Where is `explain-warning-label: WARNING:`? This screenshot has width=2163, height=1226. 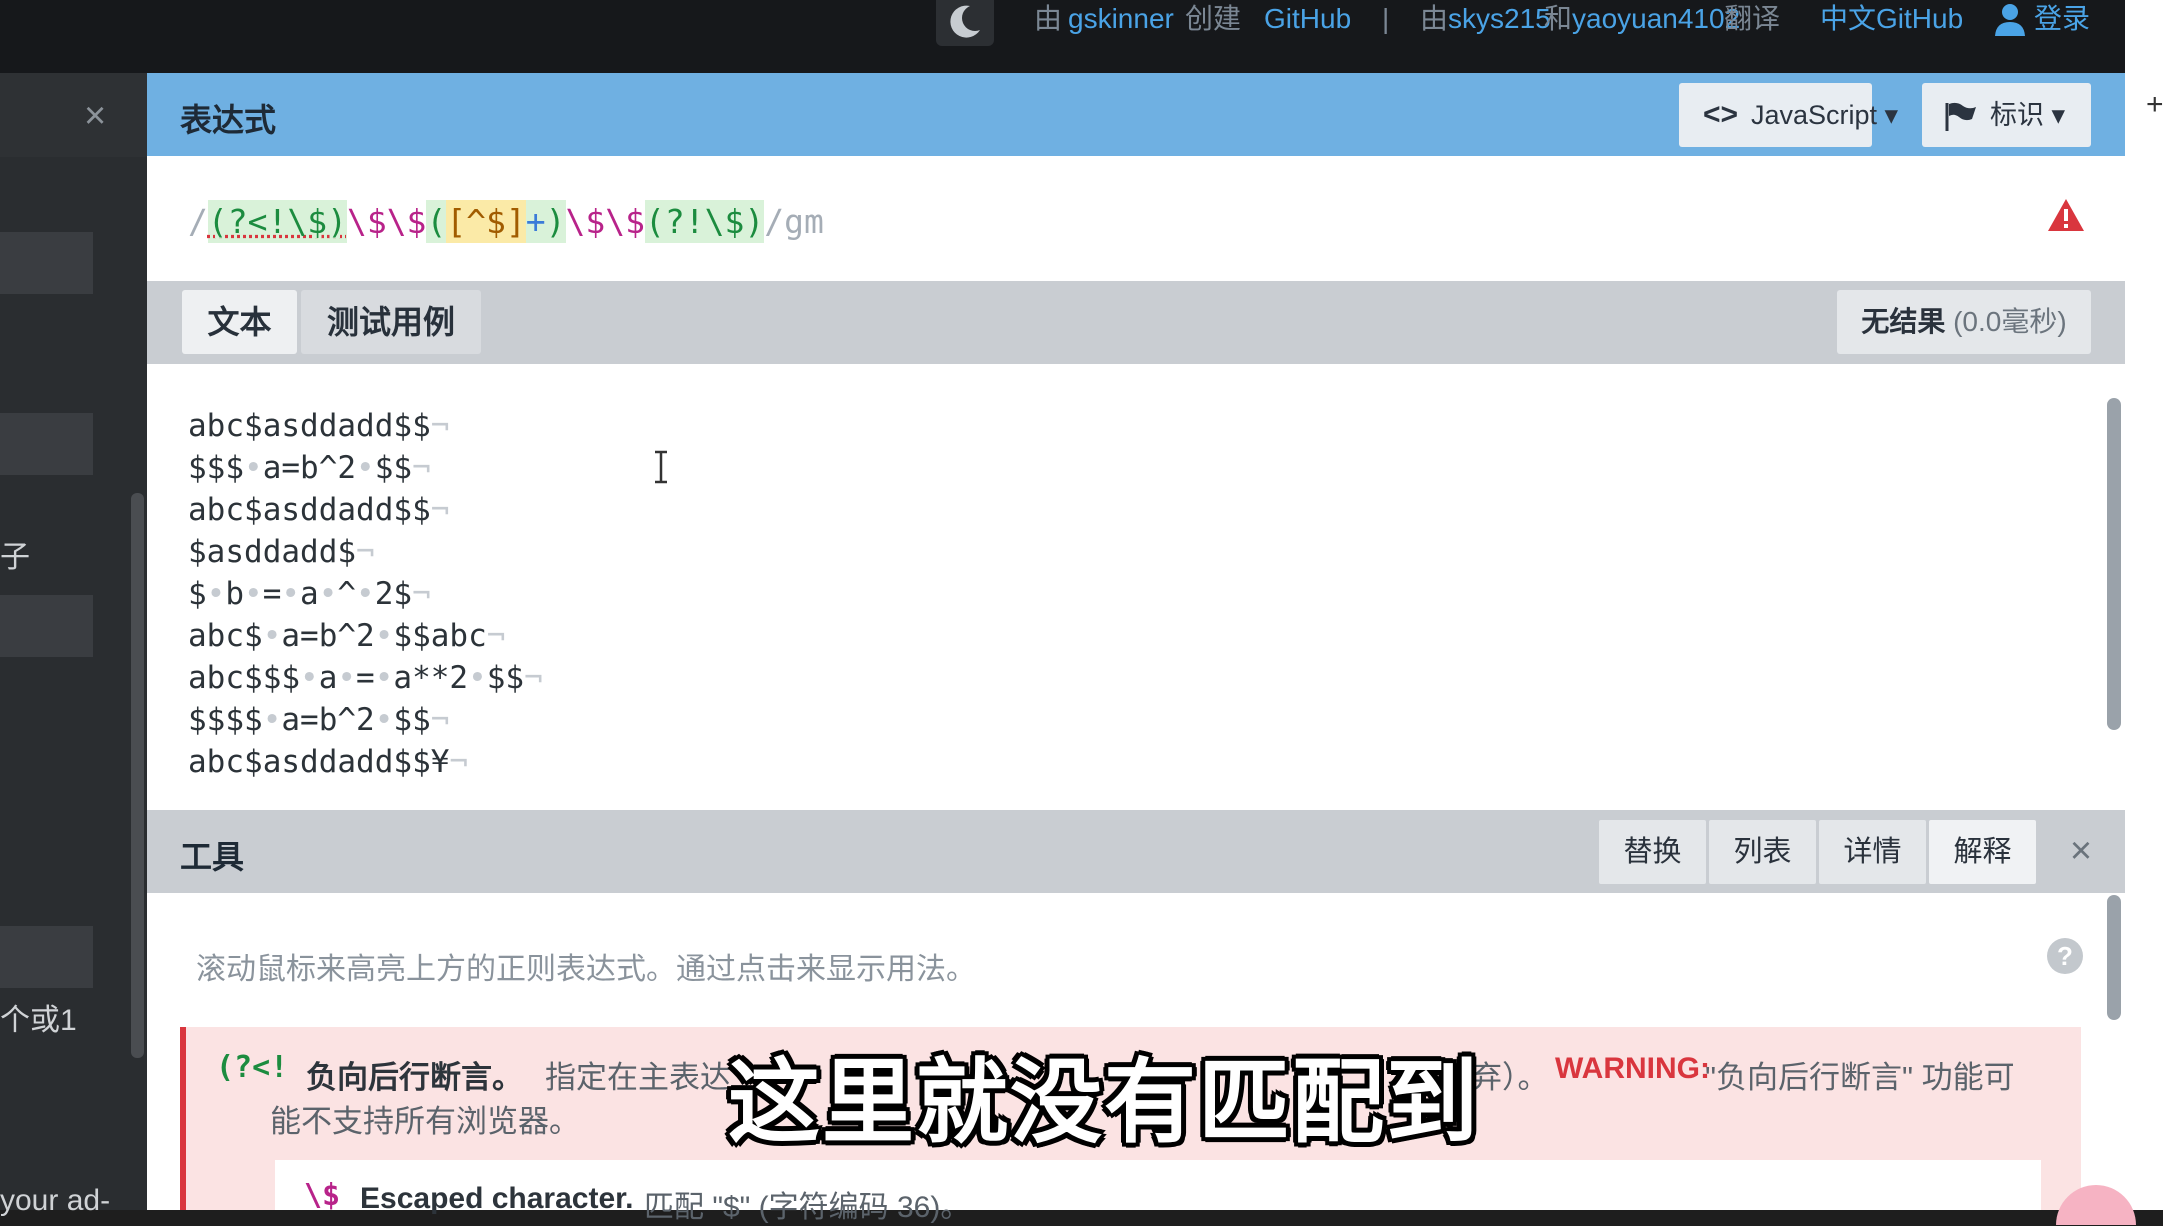 explain-warning-label: WARNING: is located at coordinates (1632, 1068).